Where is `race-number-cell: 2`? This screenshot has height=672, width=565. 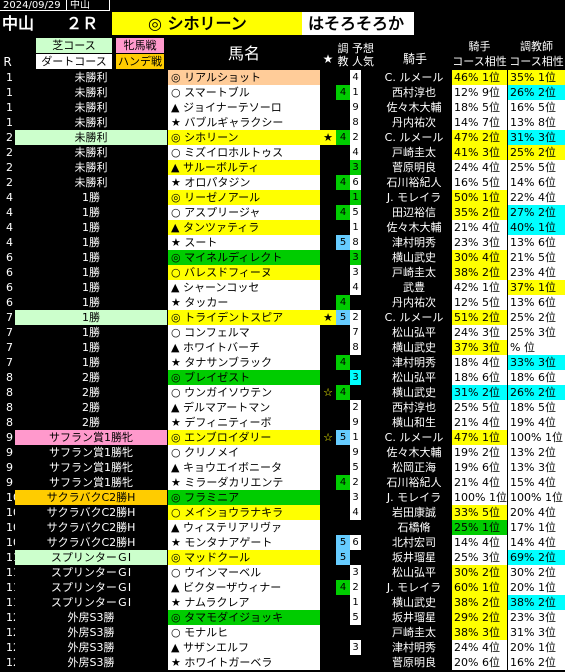 race-number-cell: 2 is located at coordinates (9, 137).